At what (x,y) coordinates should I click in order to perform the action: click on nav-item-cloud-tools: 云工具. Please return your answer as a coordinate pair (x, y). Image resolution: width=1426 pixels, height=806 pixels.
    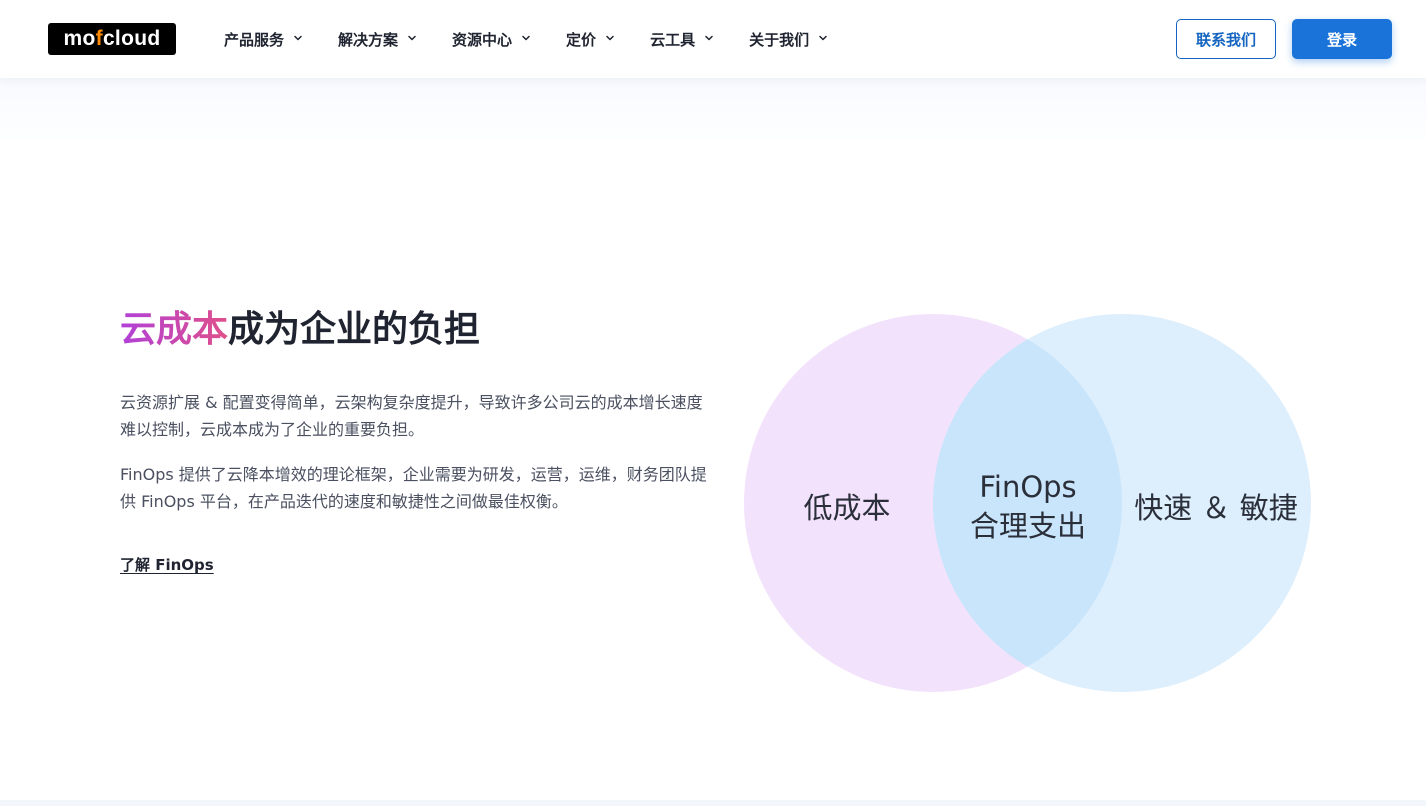
    Looking at the image, I should click on (681, 39).